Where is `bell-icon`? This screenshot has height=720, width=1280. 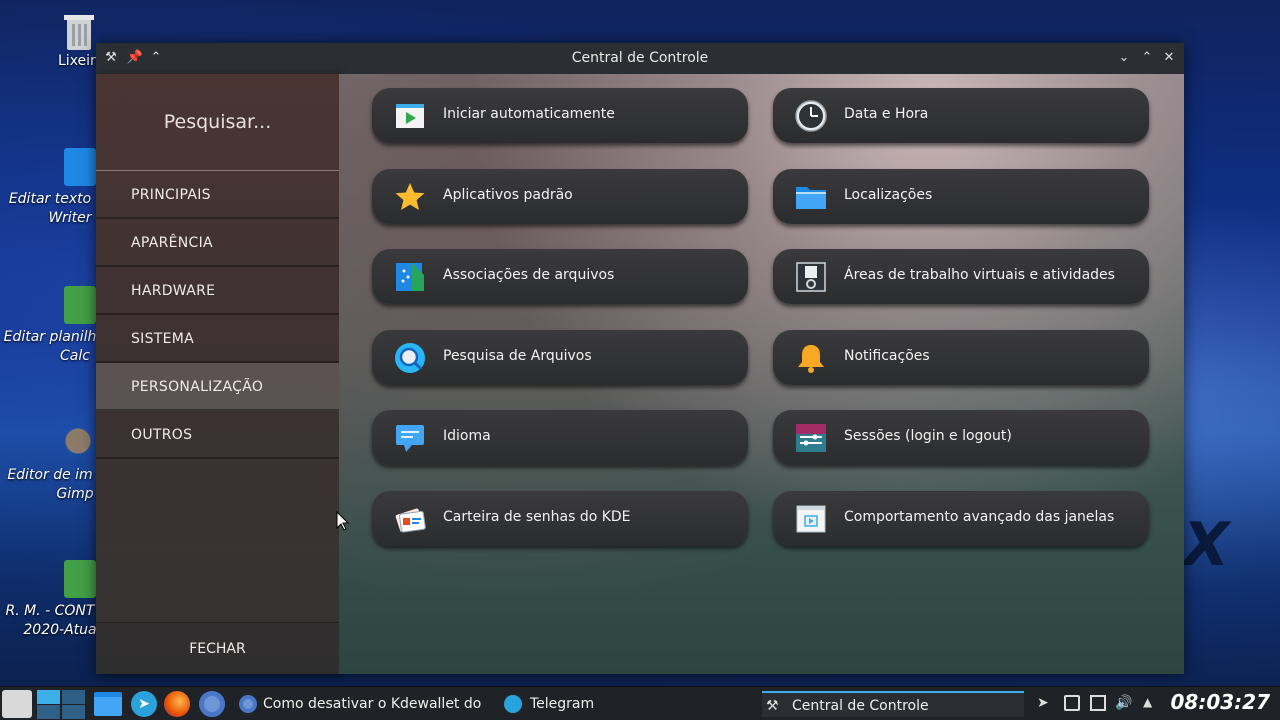
bell-icon is located at coordinates (811, 358).